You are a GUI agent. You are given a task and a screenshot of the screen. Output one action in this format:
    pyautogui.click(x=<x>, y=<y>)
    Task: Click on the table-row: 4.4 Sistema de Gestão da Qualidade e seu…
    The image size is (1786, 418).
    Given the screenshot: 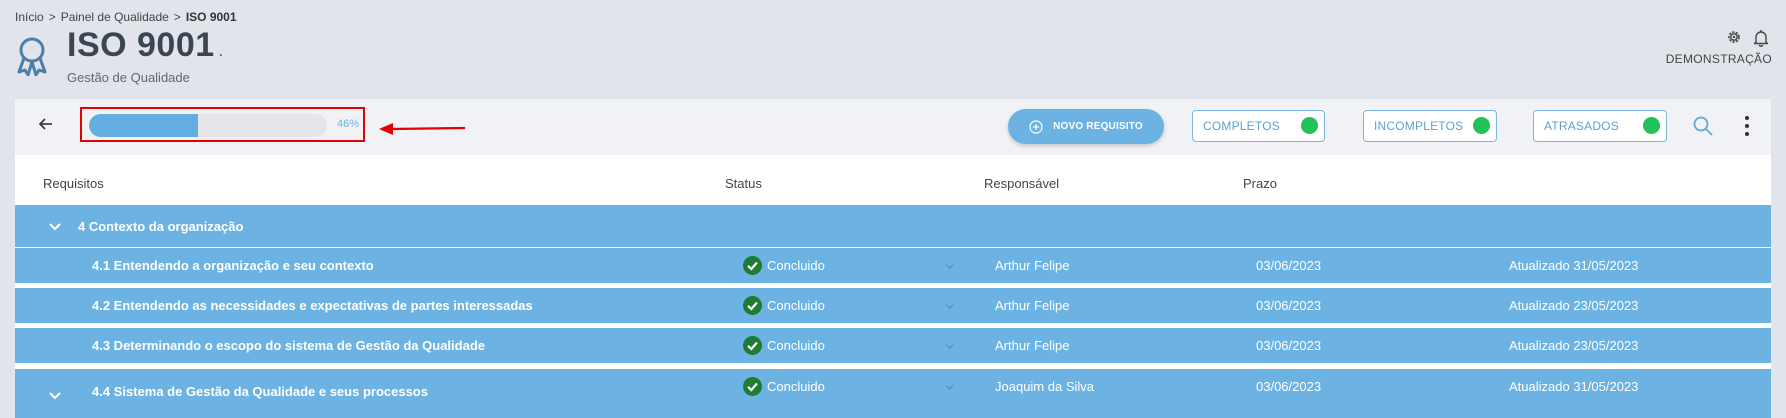 What is the action you would take?
    pyautogui.click(x=893, y=393)
    